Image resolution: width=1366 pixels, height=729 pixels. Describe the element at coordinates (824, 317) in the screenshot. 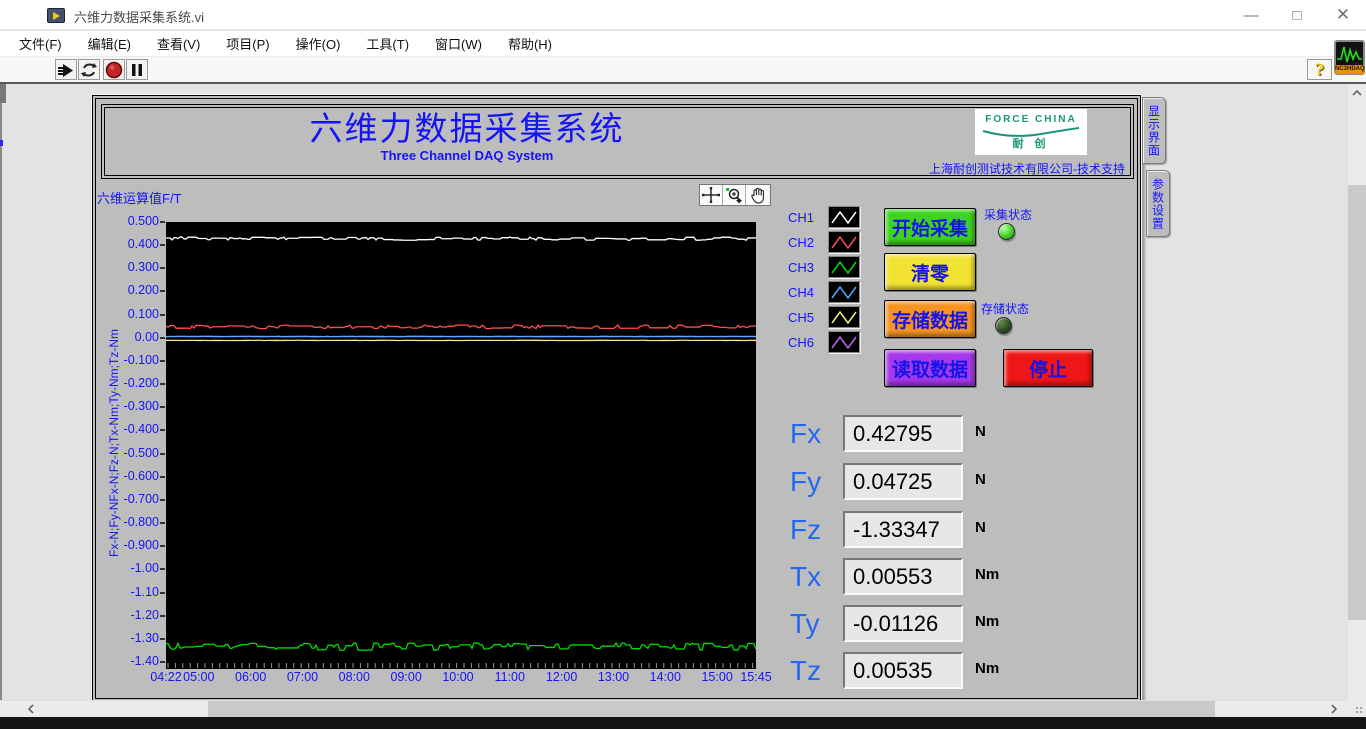

I see `legend-row-CH5: CH5` at that location.